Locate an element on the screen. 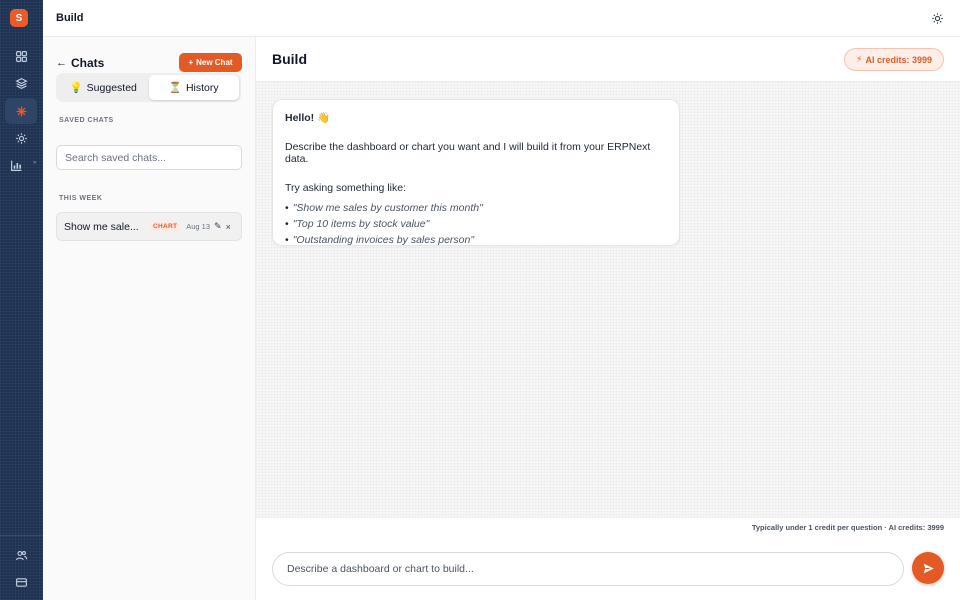 The image size is (960, 600). ai-credits-label: AI credits: 3999 is located at coordinates (898, 59).